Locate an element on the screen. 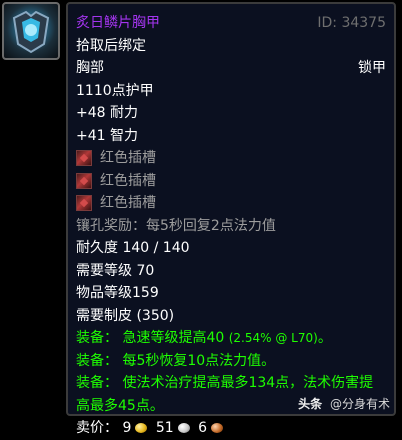  chest-armor-art is located at coordinates (31, 32).